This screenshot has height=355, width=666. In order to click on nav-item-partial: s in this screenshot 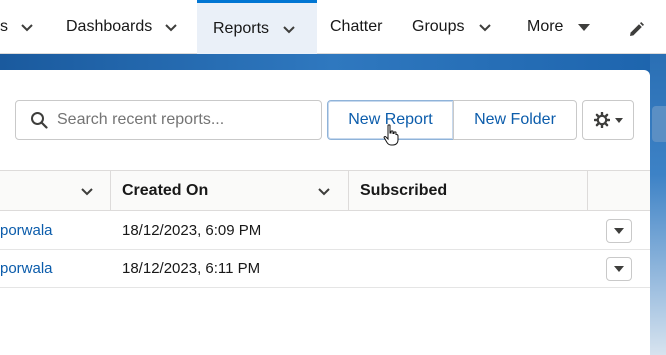, I will do `click(20, 27)`.